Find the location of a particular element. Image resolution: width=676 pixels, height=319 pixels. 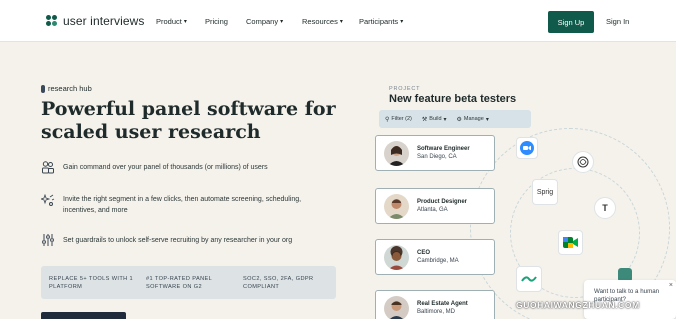

cta-button is located at coordinates (83, 315).